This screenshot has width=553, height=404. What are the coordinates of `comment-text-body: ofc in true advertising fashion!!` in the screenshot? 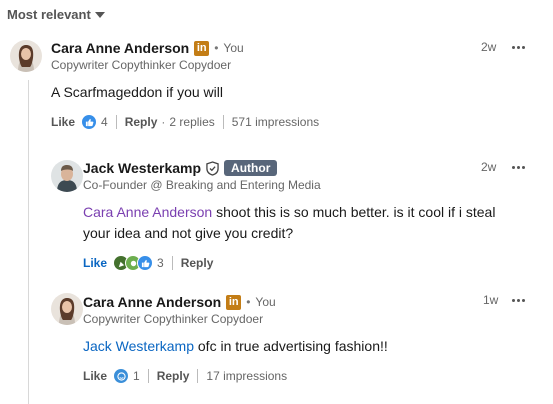 It's located at (291, 346).